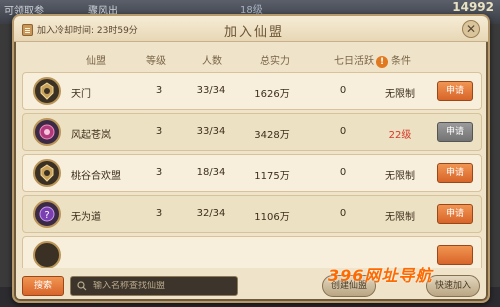 Image resolution: width=500 pixels, height=307 pixels. I want to click on alliance-power: 1175万, so click(272, 176).